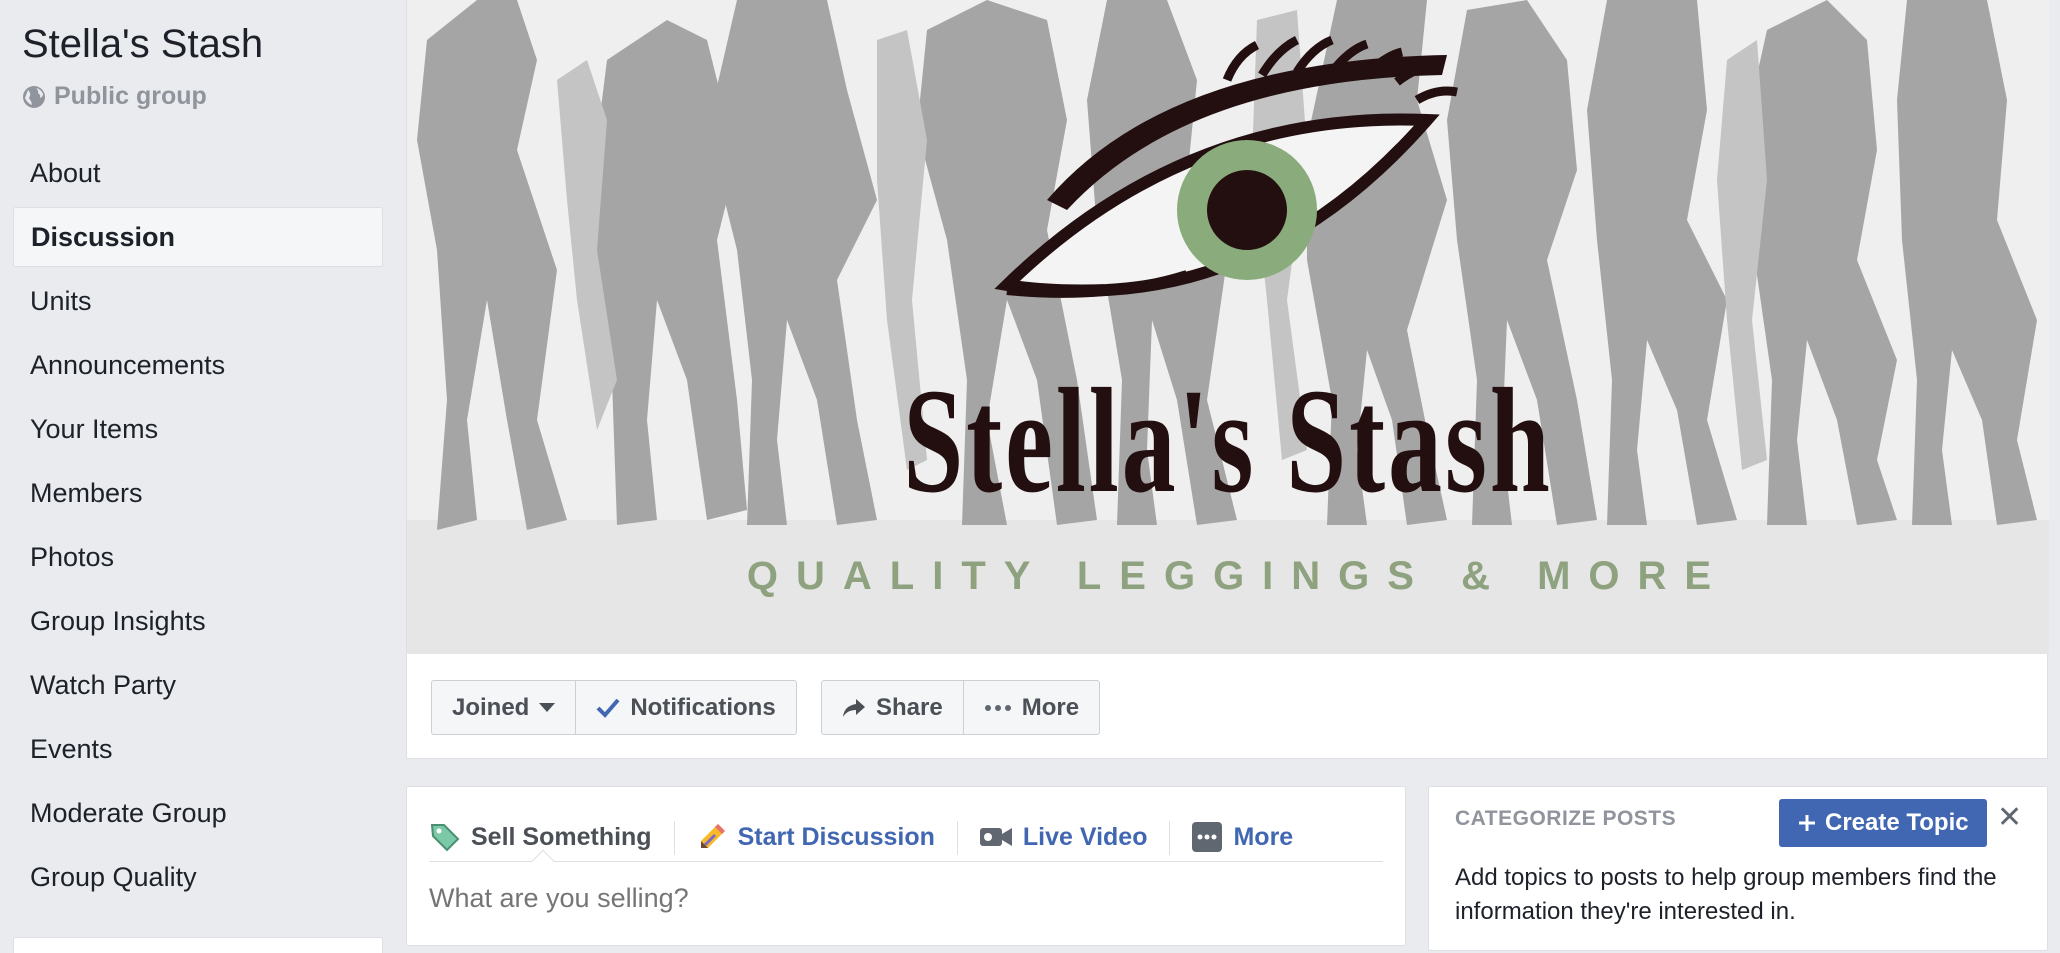  I want to click on create-topic-label: Create Topic, so click(1897, 822).